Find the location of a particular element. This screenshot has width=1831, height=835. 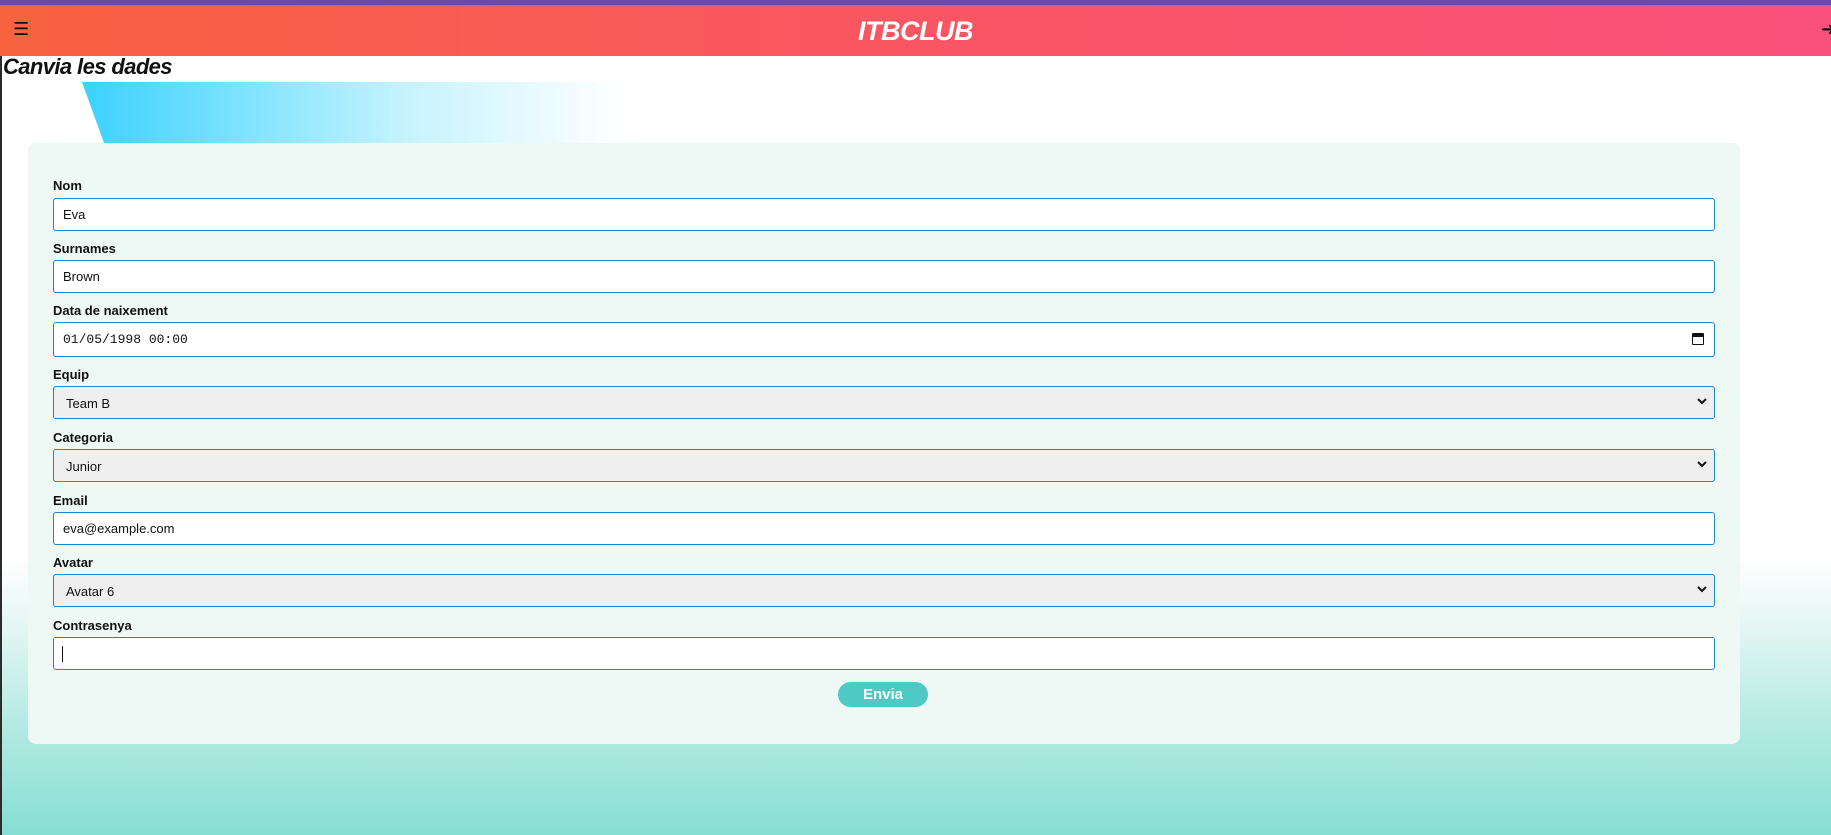

text-cursor is located at coordinates (62, 654).